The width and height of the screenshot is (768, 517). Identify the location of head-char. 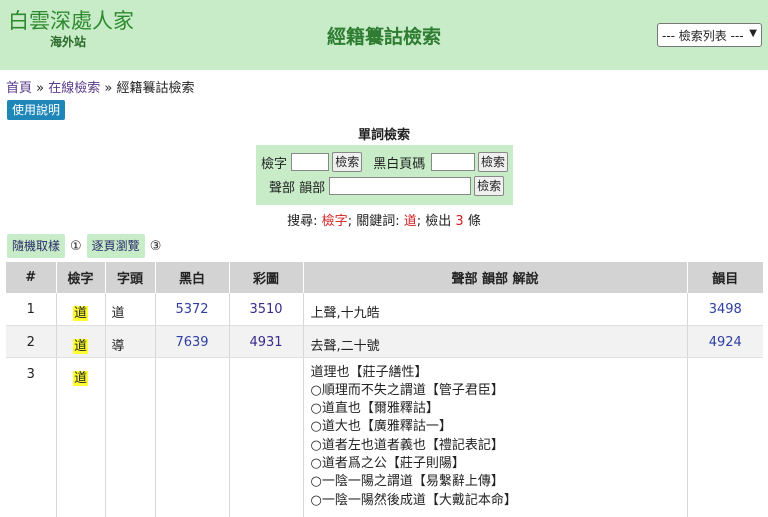
(130, 437).